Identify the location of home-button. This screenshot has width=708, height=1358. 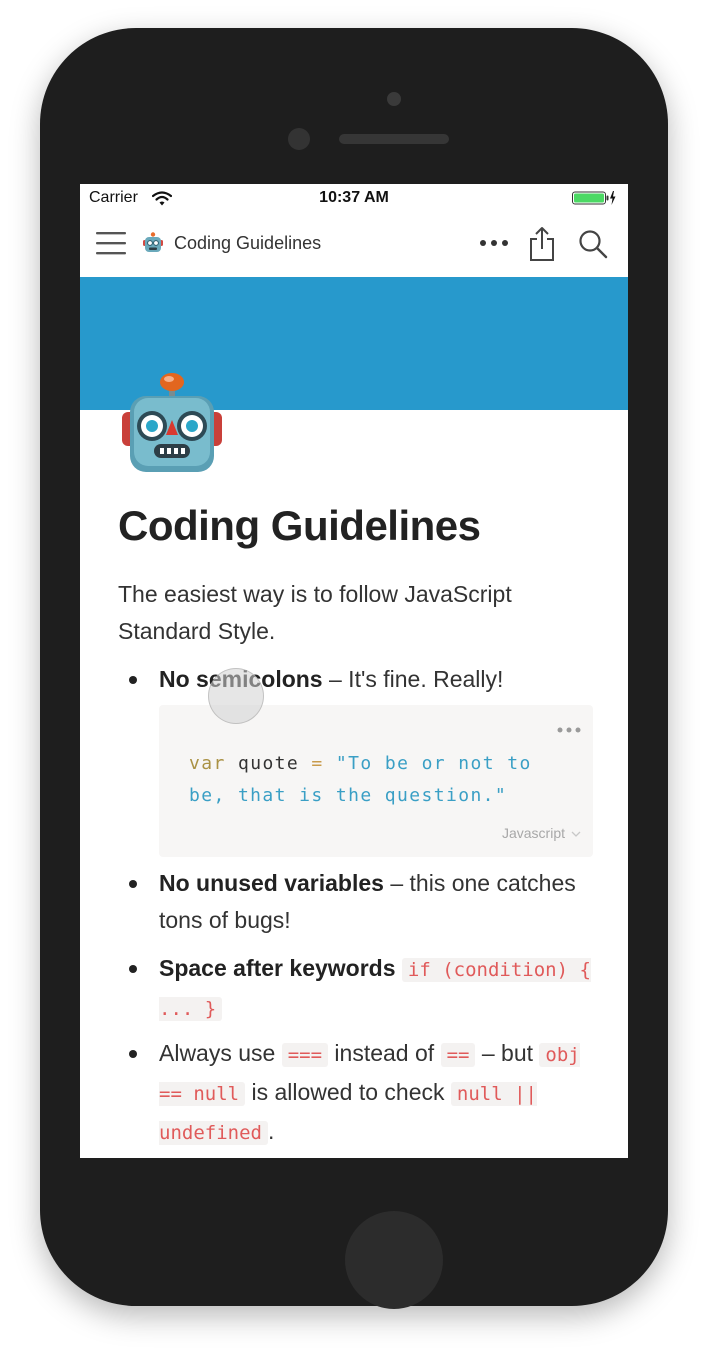
(394, 1260).